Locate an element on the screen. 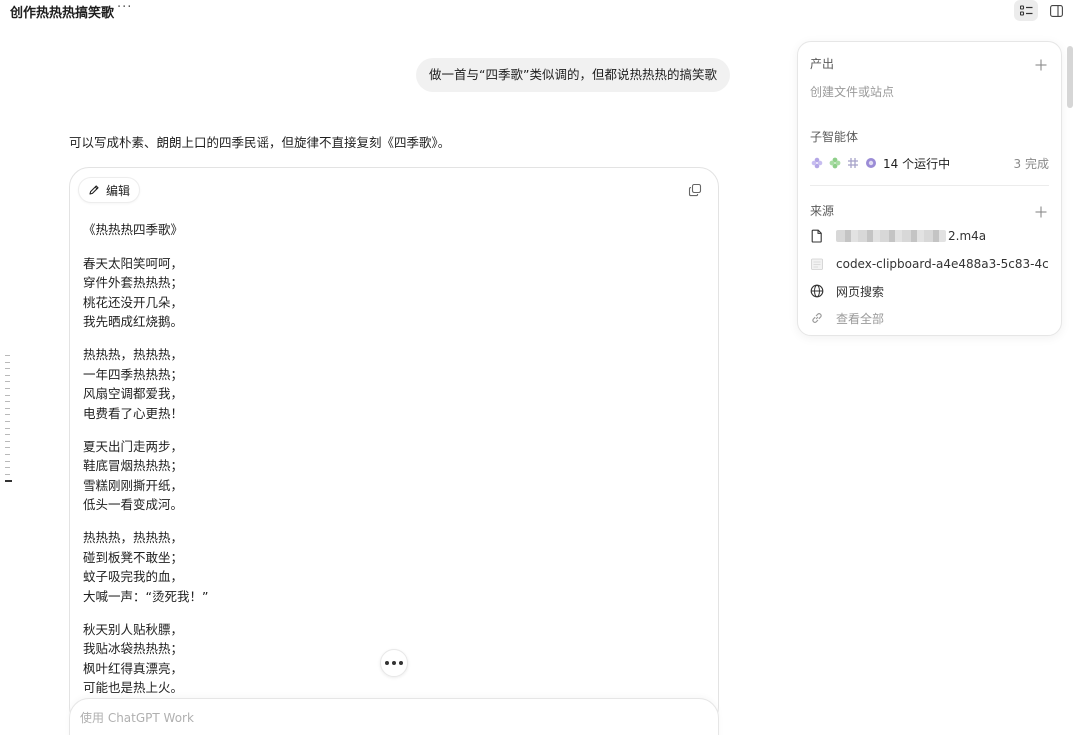 Image resolution: width=1080 pixels, height=735 pixels. redacted-filename is located at coordinates (891, 236).